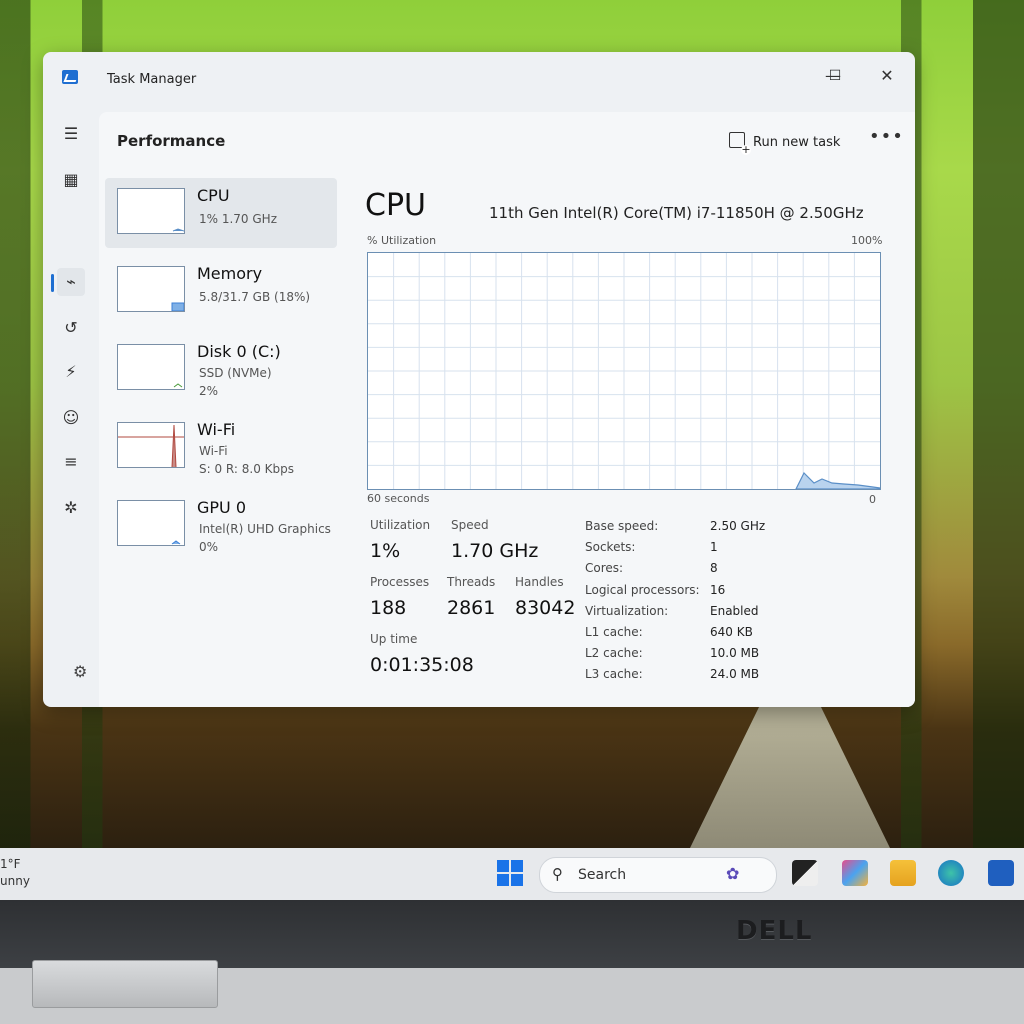 The height and width of the screenshot is (1024, 1024). Describe the element at coordinates (614, 653) in the screenshot. I see `spec-label: L2 cache:` at that location.